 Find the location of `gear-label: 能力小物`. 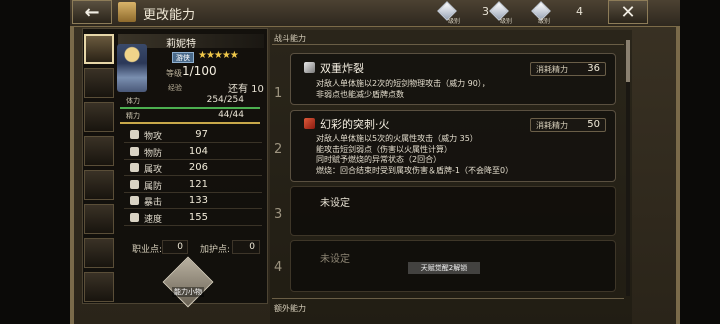

gear-label: 能力小物 is located at coordinates (188, 292).